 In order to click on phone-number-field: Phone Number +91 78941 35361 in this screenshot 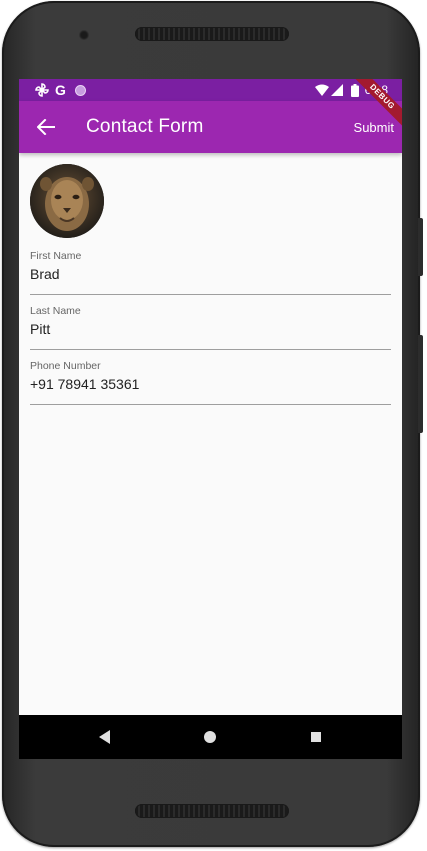, I will do `click(210, 382)`.